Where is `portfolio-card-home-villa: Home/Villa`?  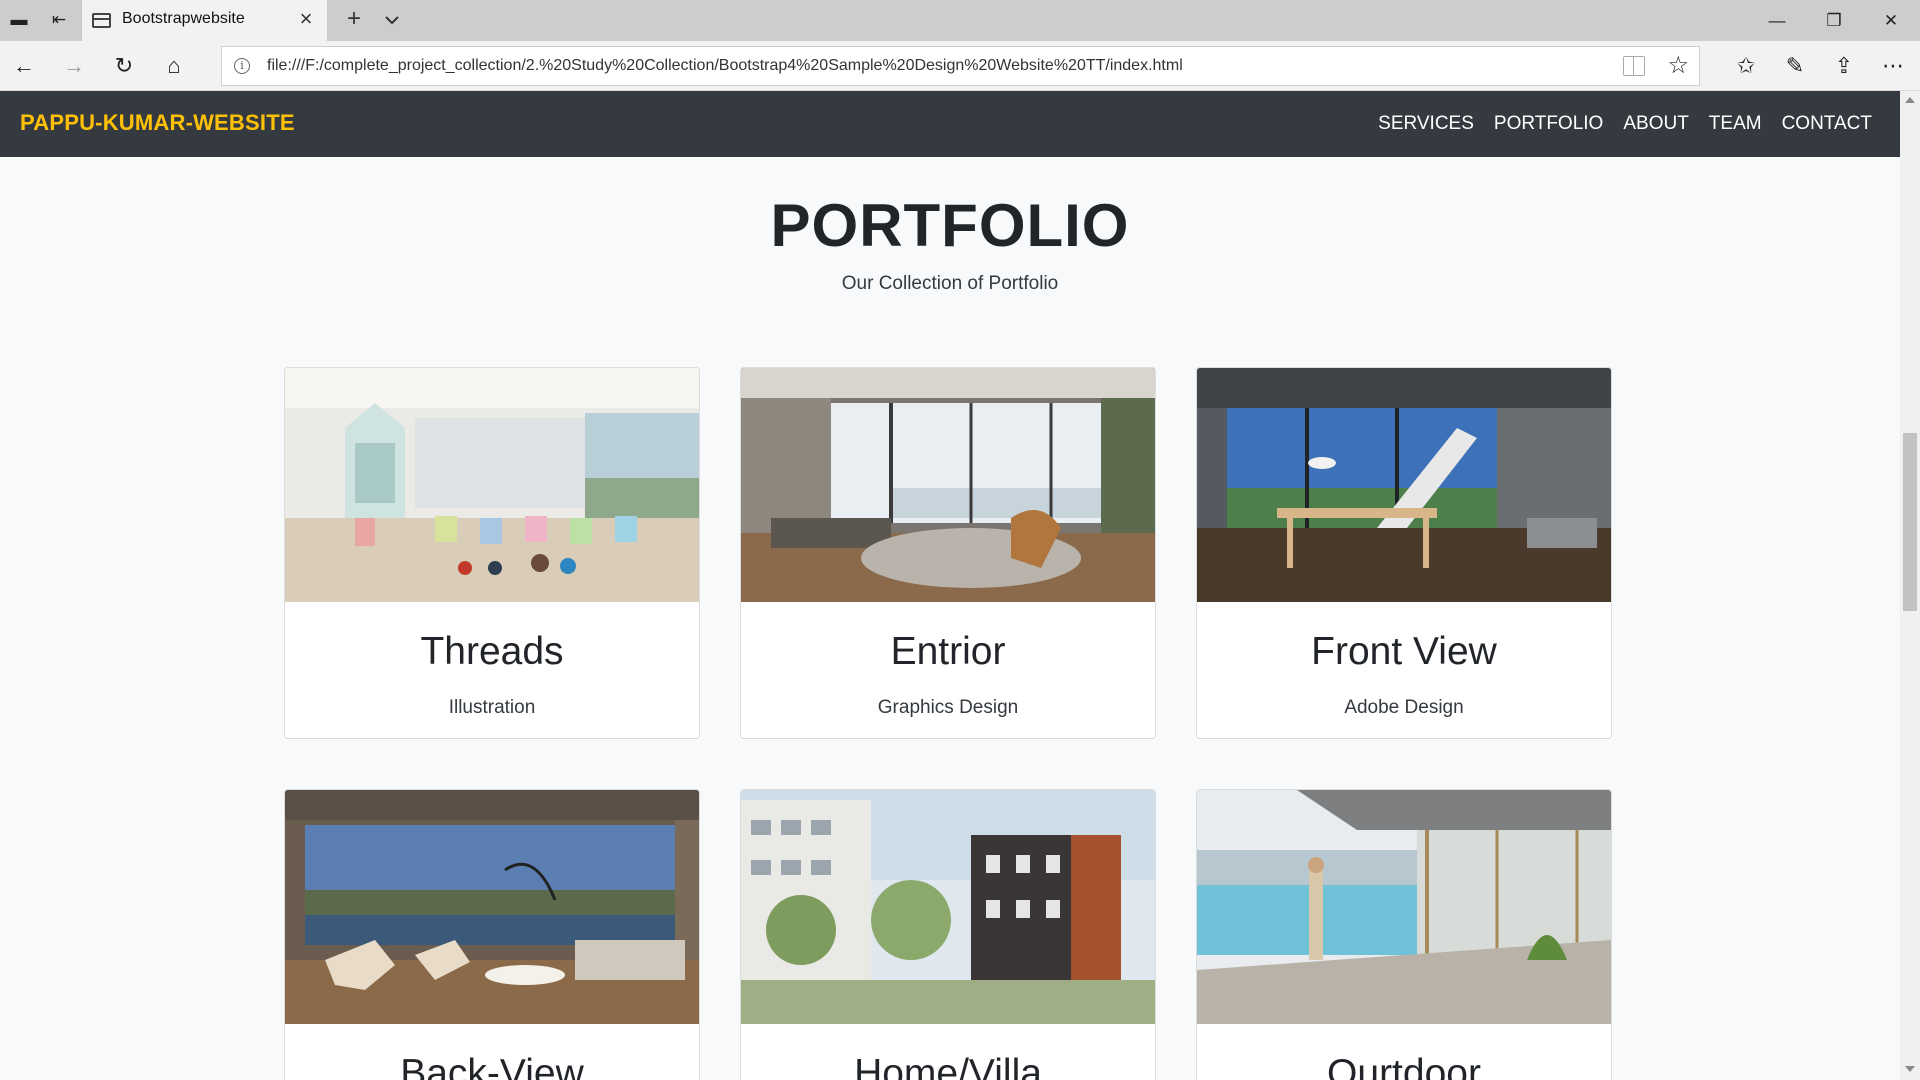 portfolio-card-home-villa: Home/Villa is located at coordinates (948, 934).